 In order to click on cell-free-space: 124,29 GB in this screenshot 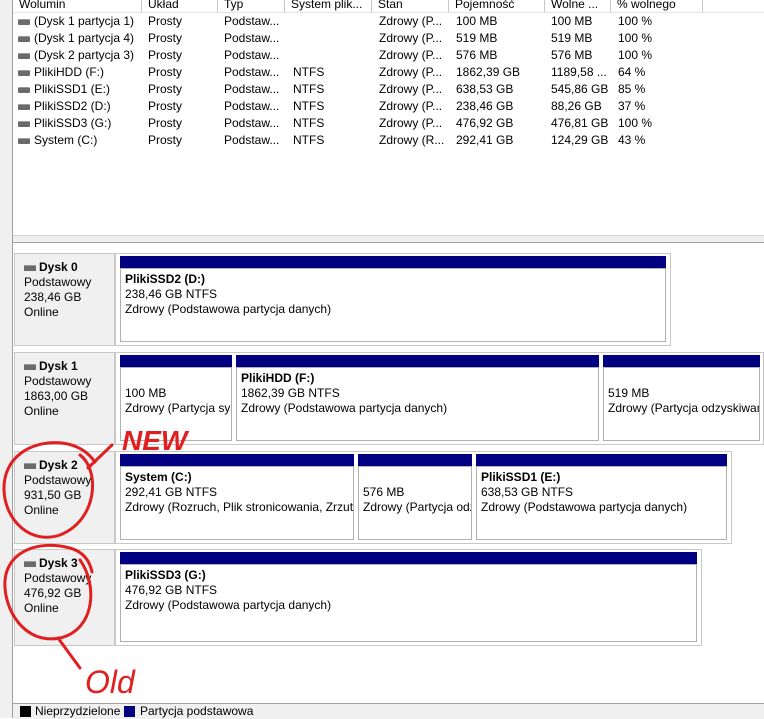, I will do `click(580, 140)`.